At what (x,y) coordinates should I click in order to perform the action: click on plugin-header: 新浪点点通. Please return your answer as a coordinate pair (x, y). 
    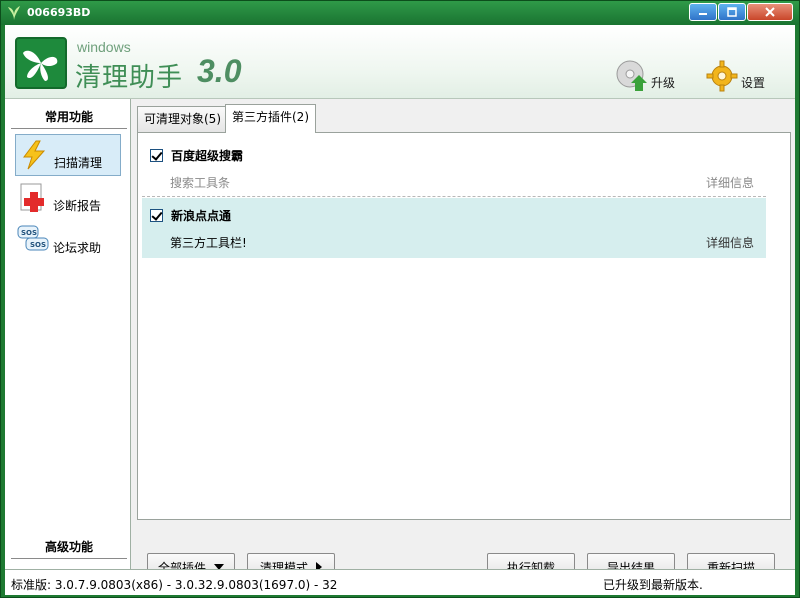
    Looking at the image, I should click on (190, 215).